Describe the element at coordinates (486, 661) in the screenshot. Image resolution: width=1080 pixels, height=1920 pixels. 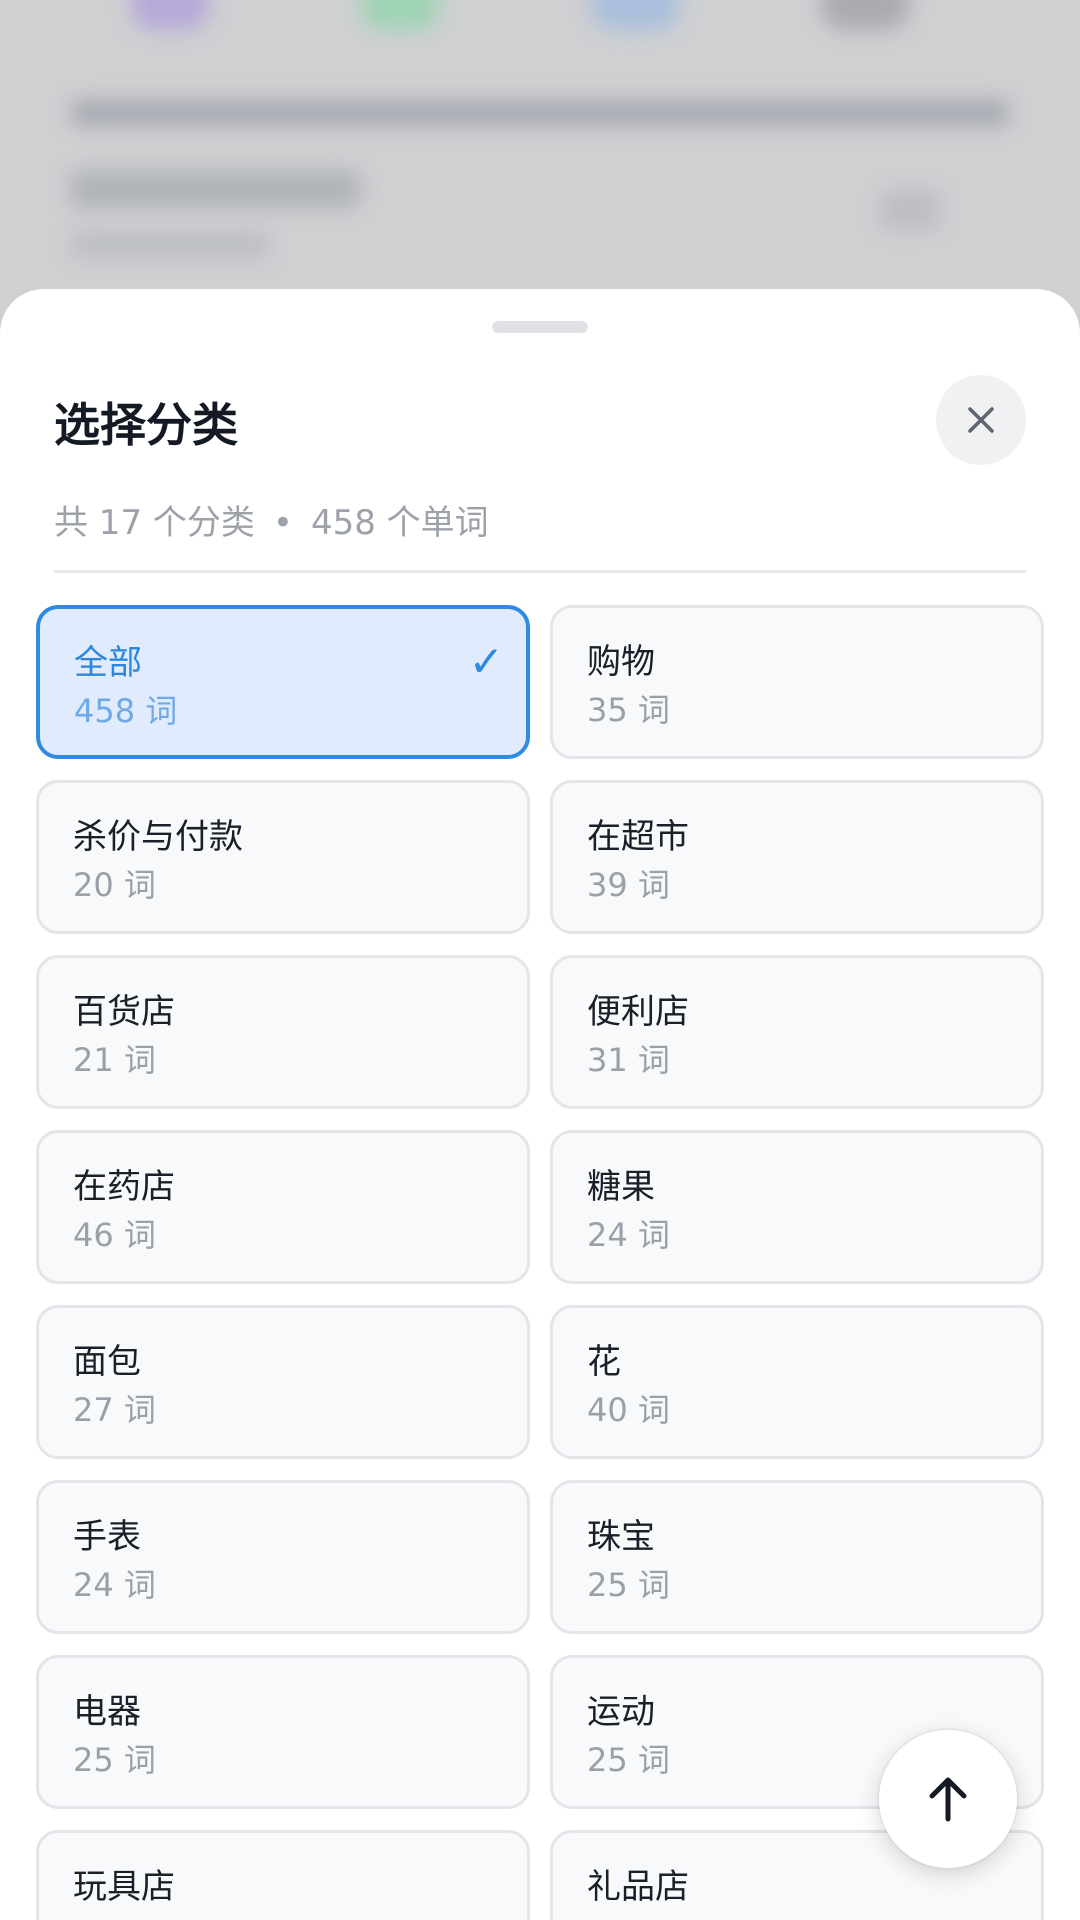
I see `checkmark-icon: ✓` at that location.